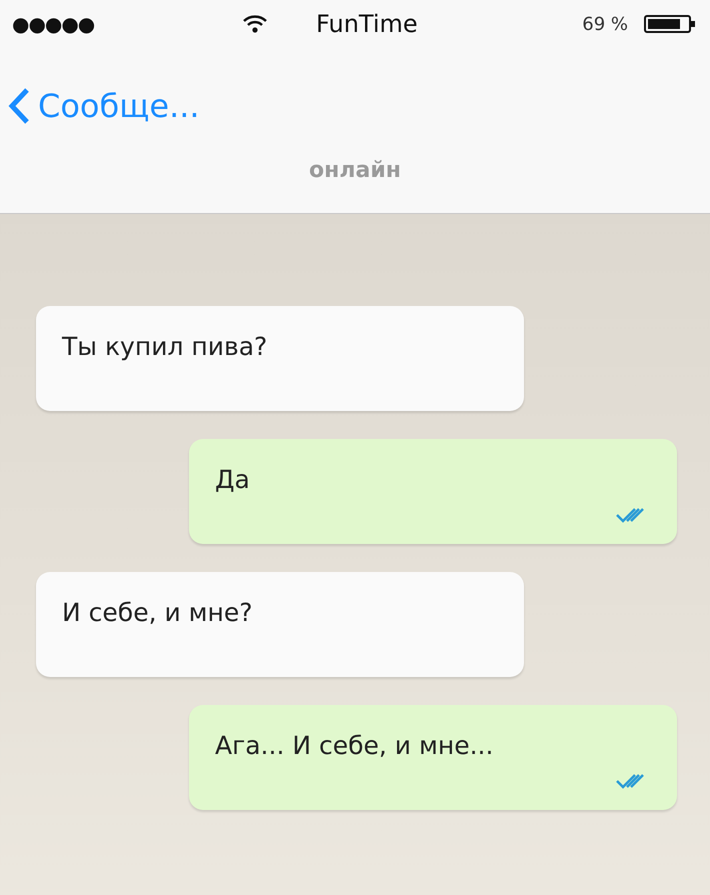  What do you see at coordinates (165, 346) in the screenshot?
I see `message-text: Ты купил пива?` at bounding box center [165, 346].